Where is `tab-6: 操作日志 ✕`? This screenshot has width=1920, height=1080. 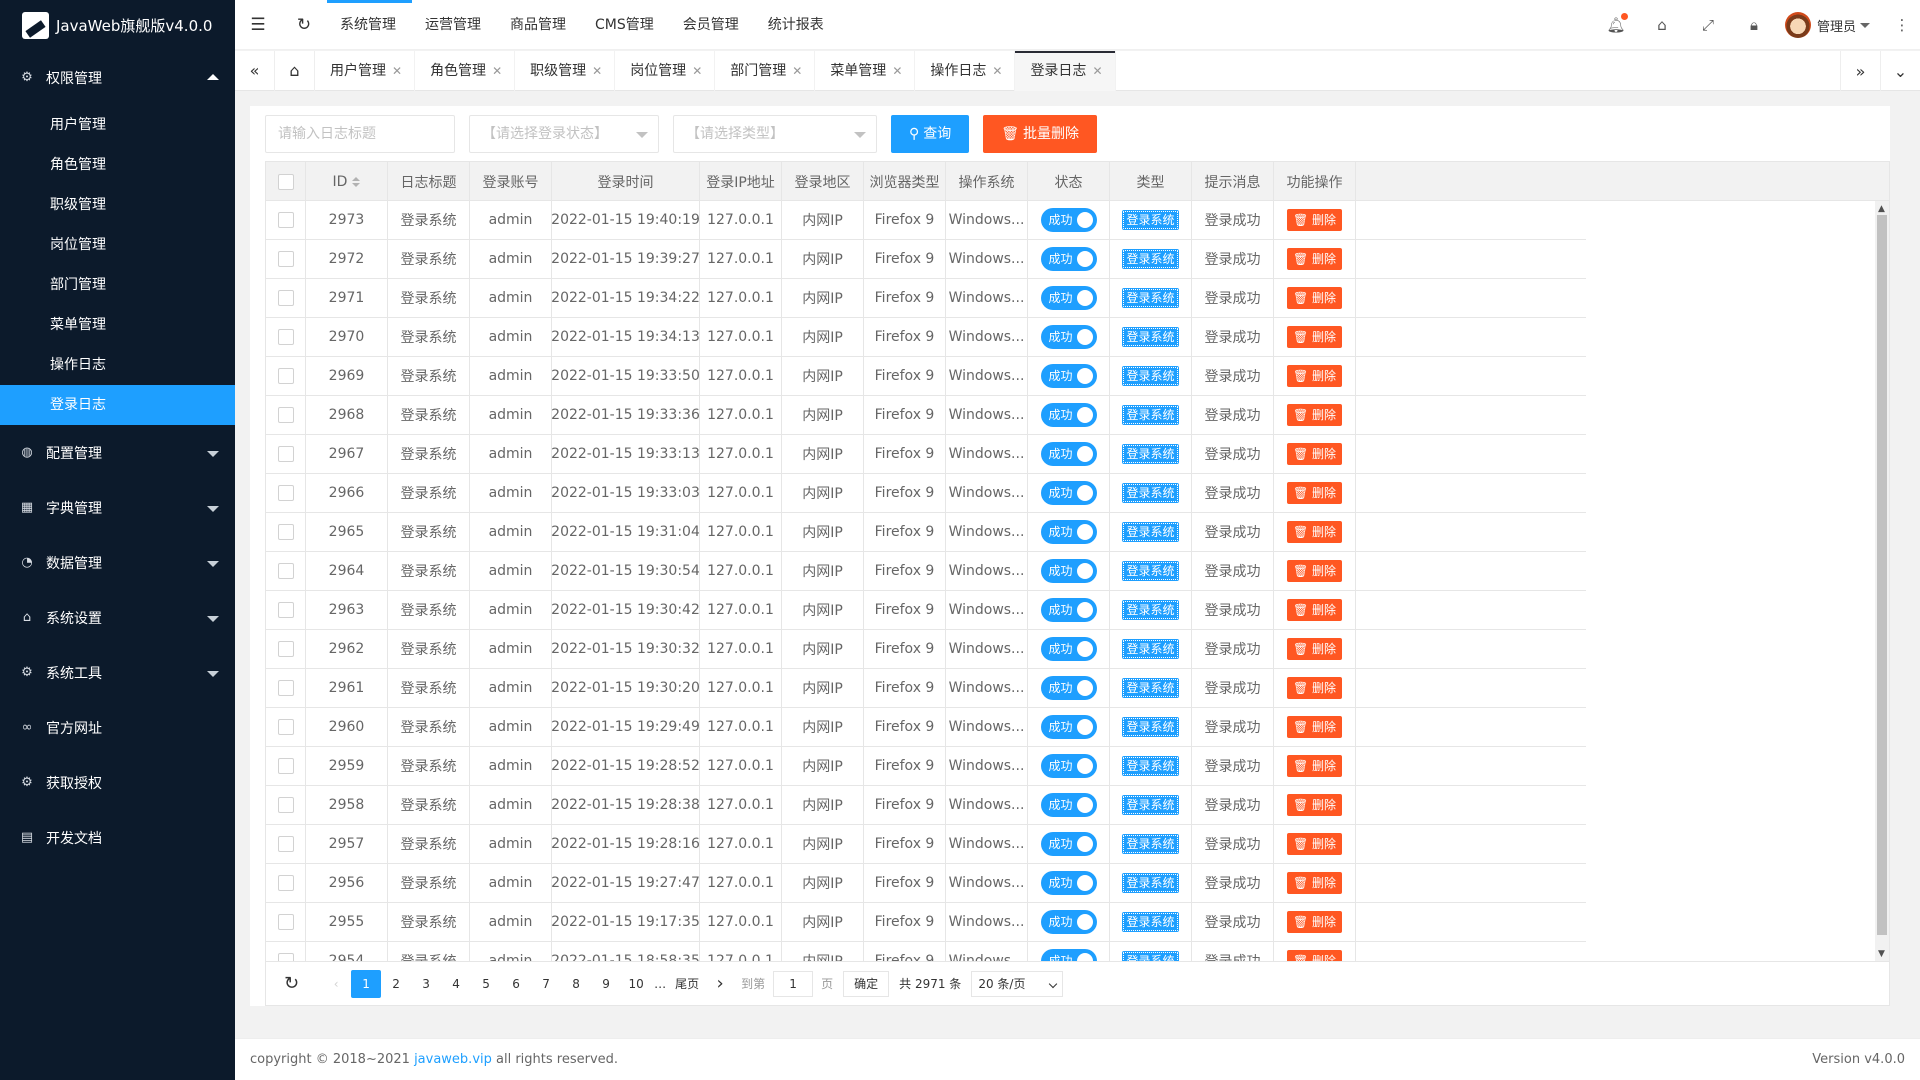 tab-6: 操作日志 ✕ is located at coordinates (965, 70).